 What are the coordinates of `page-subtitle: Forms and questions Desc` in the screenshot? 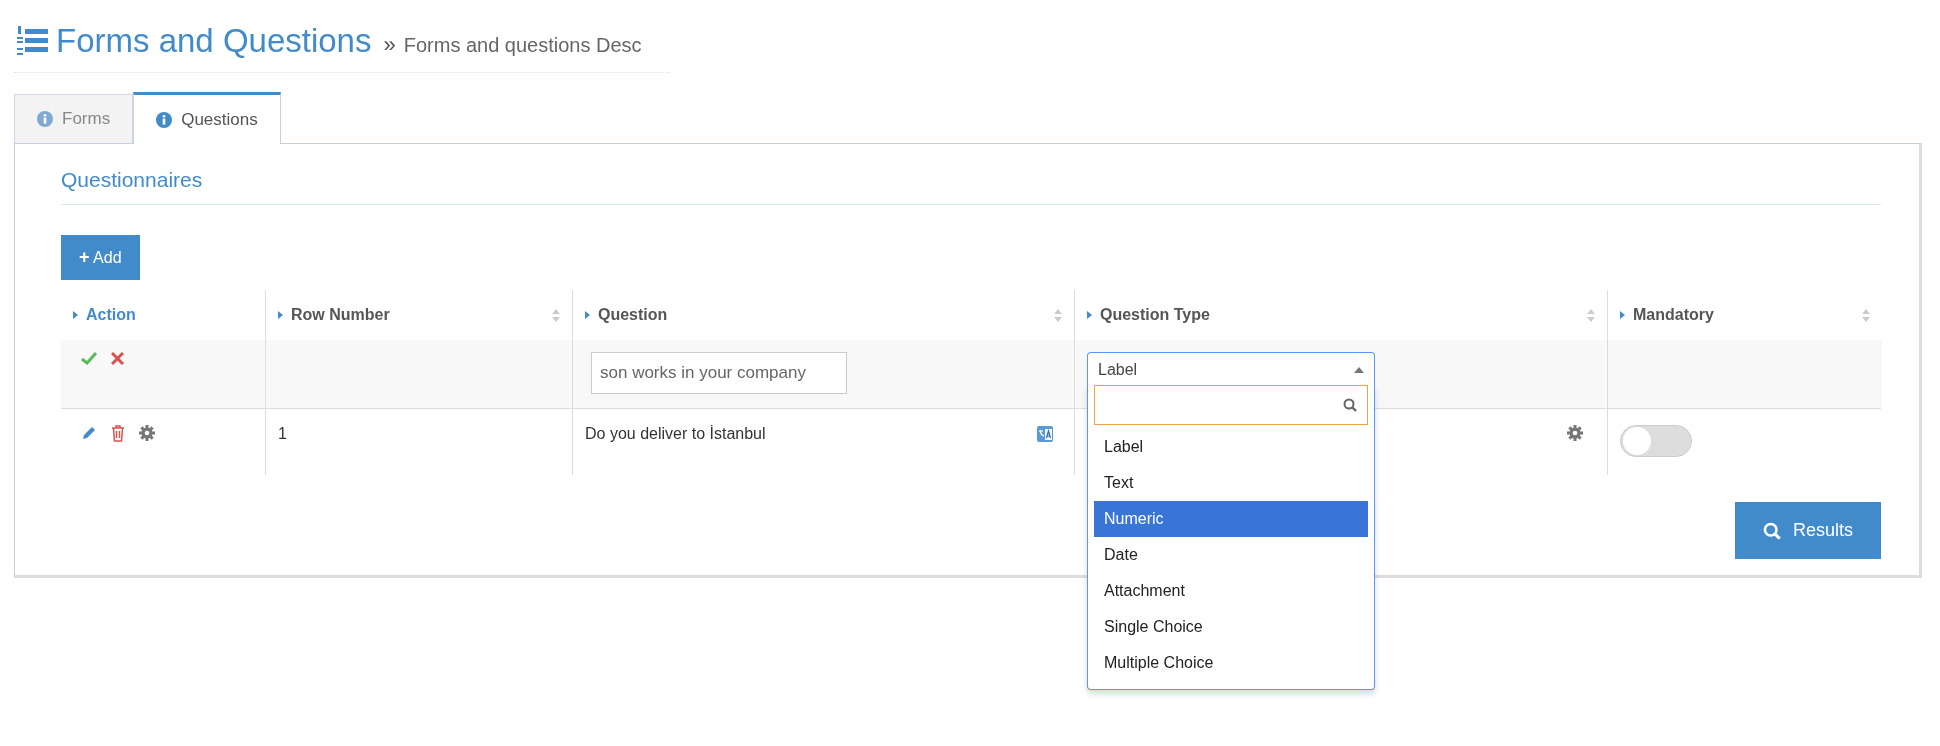 It's located at (522, 45).